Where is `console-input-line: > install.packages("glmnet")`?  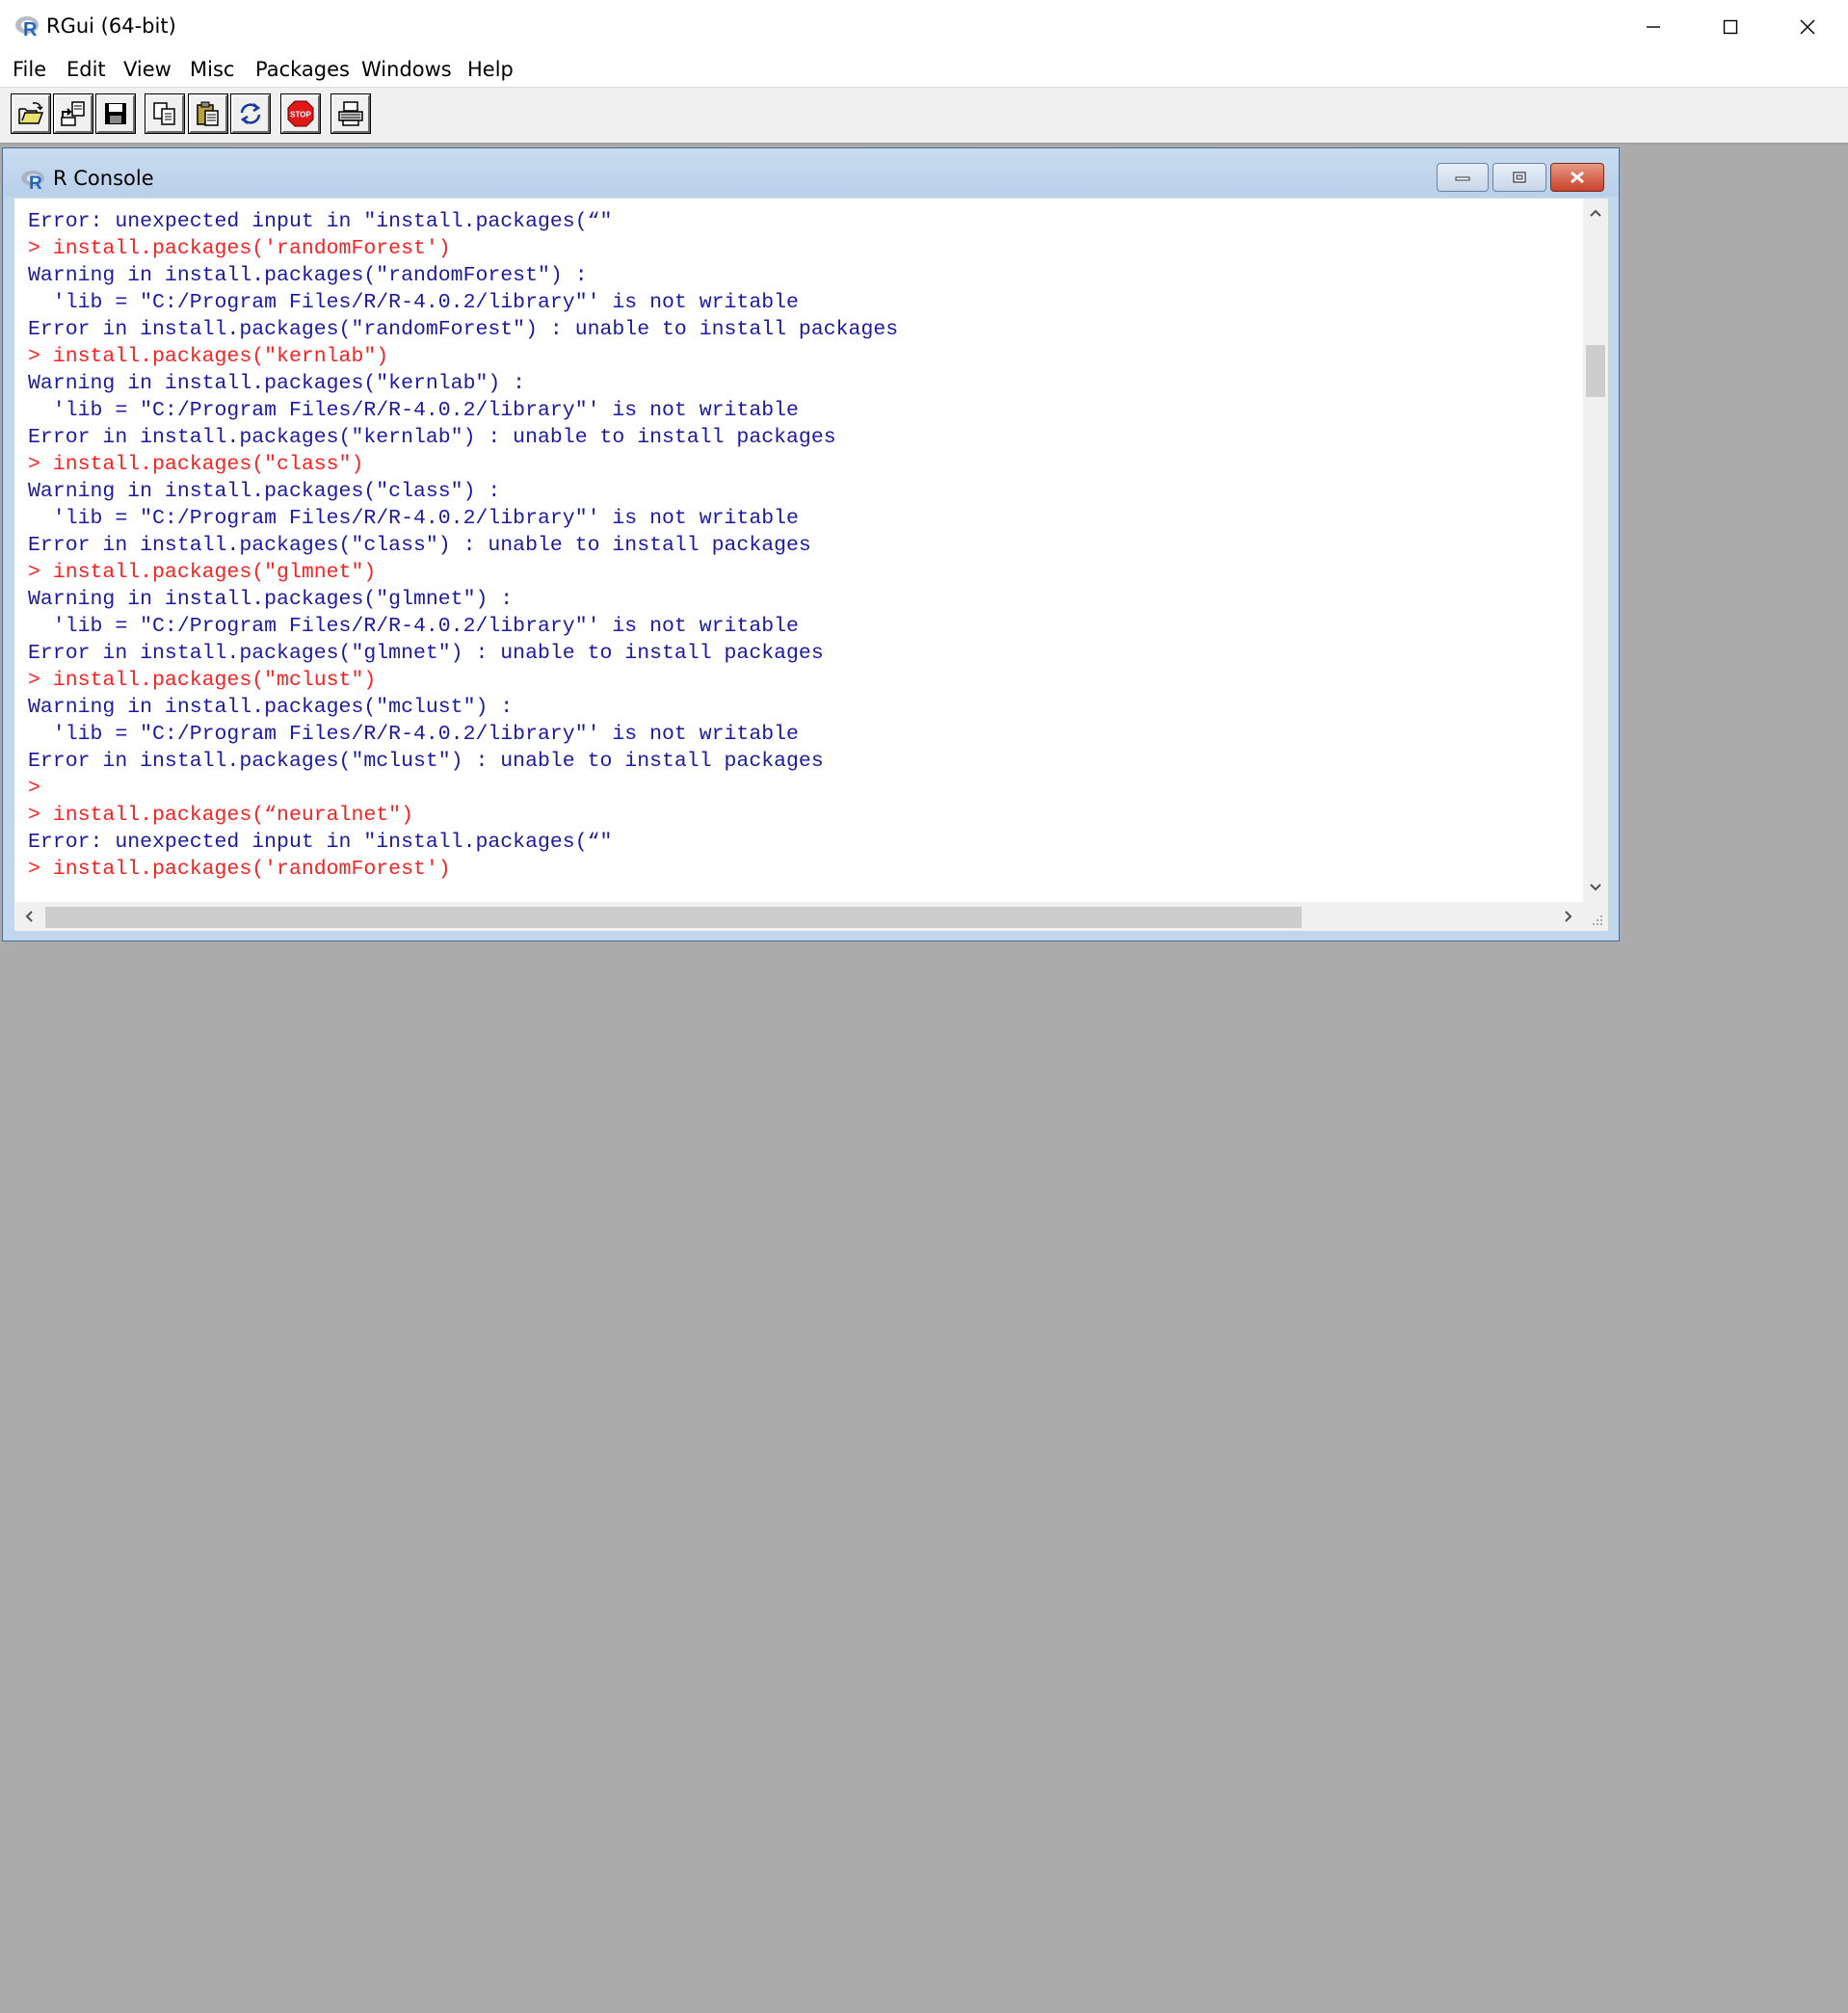 console-input-line: > install.packages("glmnet") is located at coordinates (202, 572).